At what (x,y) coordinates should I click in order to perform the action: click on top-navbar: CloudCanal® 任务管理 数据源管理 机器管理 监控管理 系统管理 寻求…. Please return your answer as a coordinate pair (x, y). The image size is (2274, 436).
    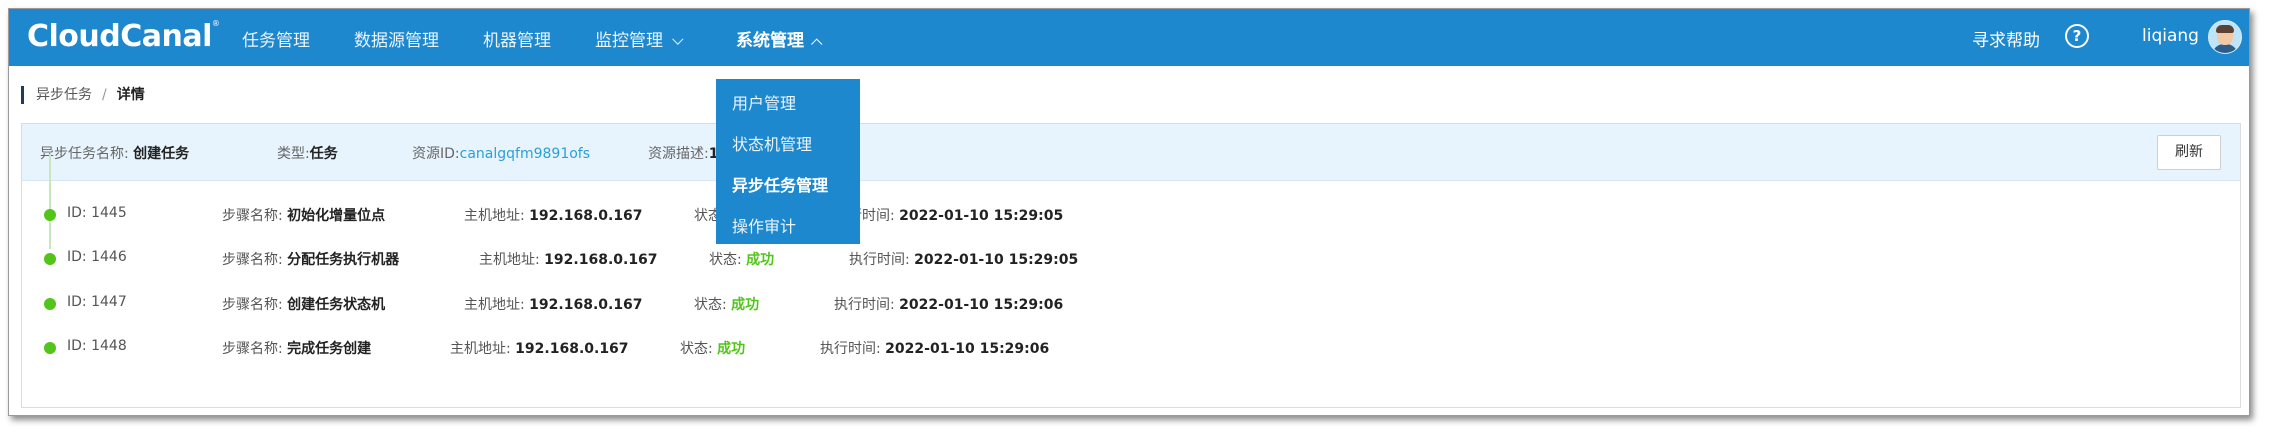
    Looking at the image, I should click on (1129, 37).